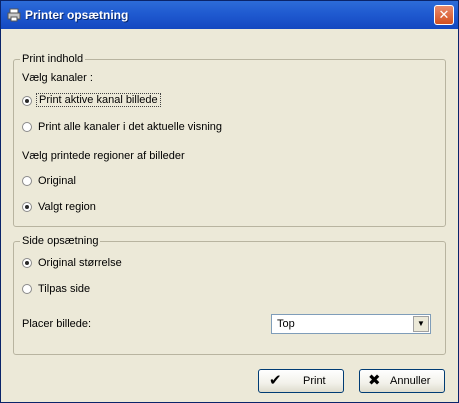 This screenshot has height=403, width=459. I want to click on radio-label: Original, so click(57, 181).